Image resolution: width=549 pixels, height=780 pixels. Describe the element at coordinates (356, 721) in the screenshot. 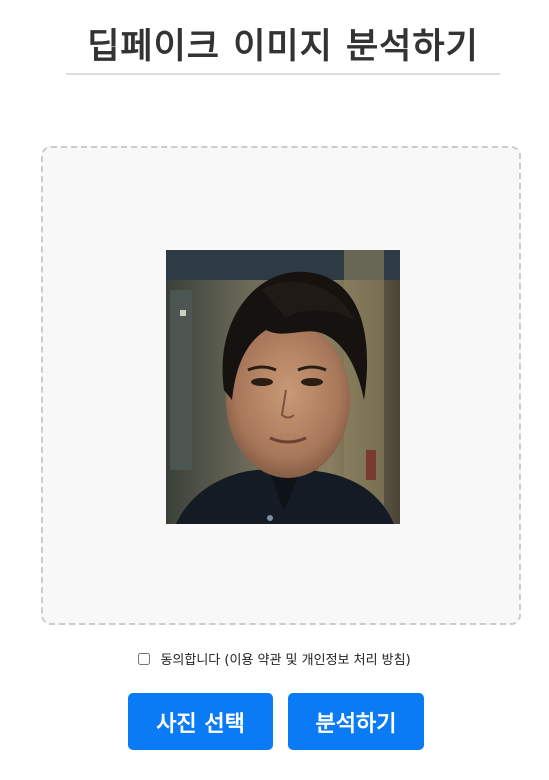

I see `analyze-button: 분석하기` at that location.